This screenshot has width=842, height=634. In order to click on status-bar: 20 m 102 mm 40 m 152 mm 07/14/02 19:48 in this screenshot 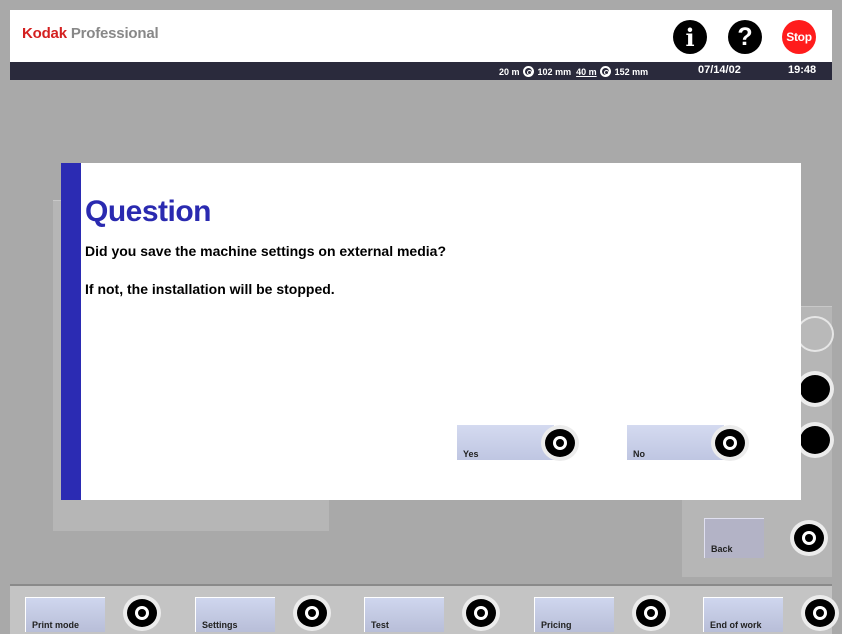, I will do `click(421, 71)`.